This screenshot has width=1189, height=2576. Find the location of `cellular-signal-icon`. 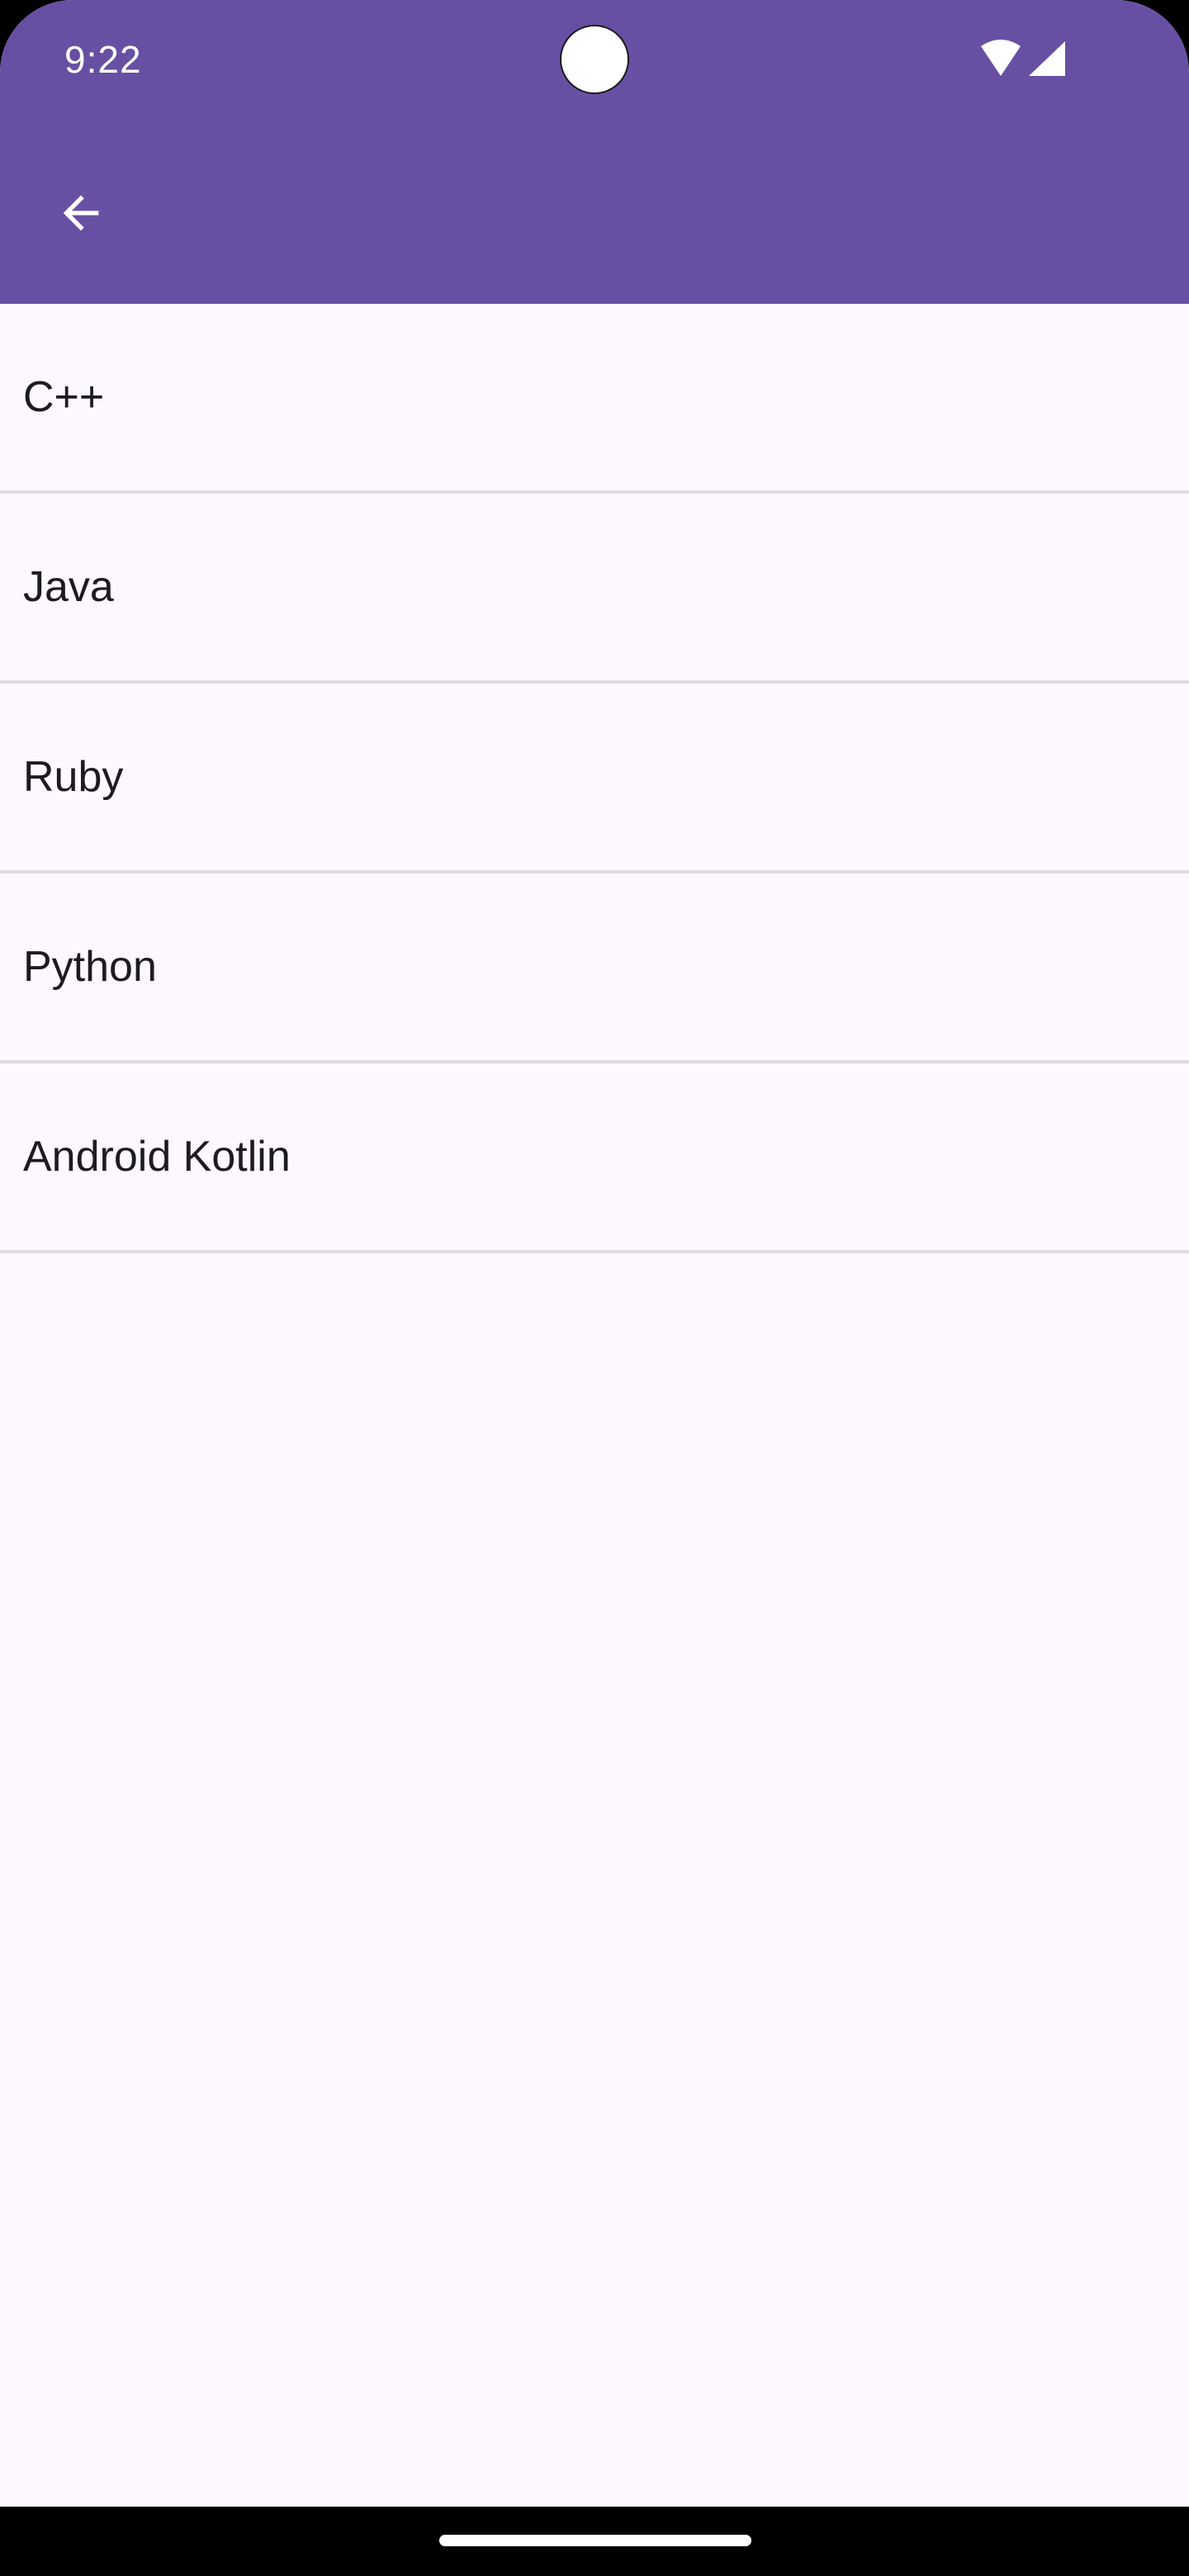

cellular-signal-icon is located at coordinates (1047, 58).